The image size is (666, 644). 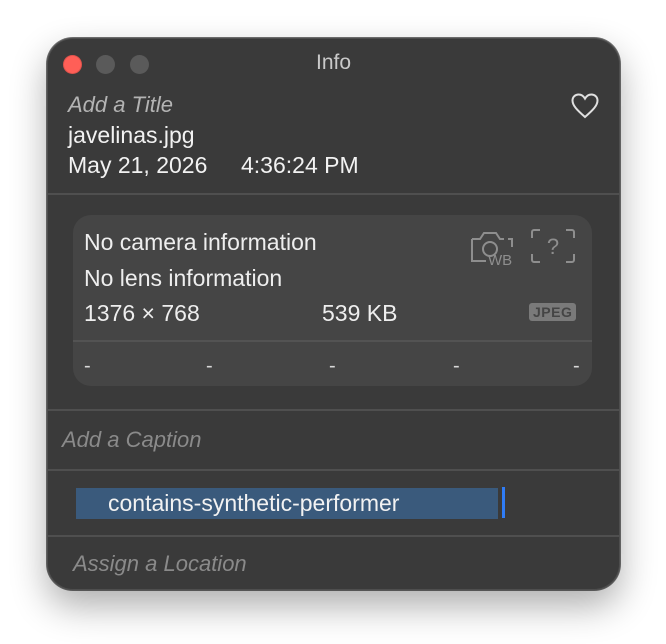 What do you see at coordinates (500, 259) in the screenshot?
I see `svg-text: WB` at bounding box center [500, 259].